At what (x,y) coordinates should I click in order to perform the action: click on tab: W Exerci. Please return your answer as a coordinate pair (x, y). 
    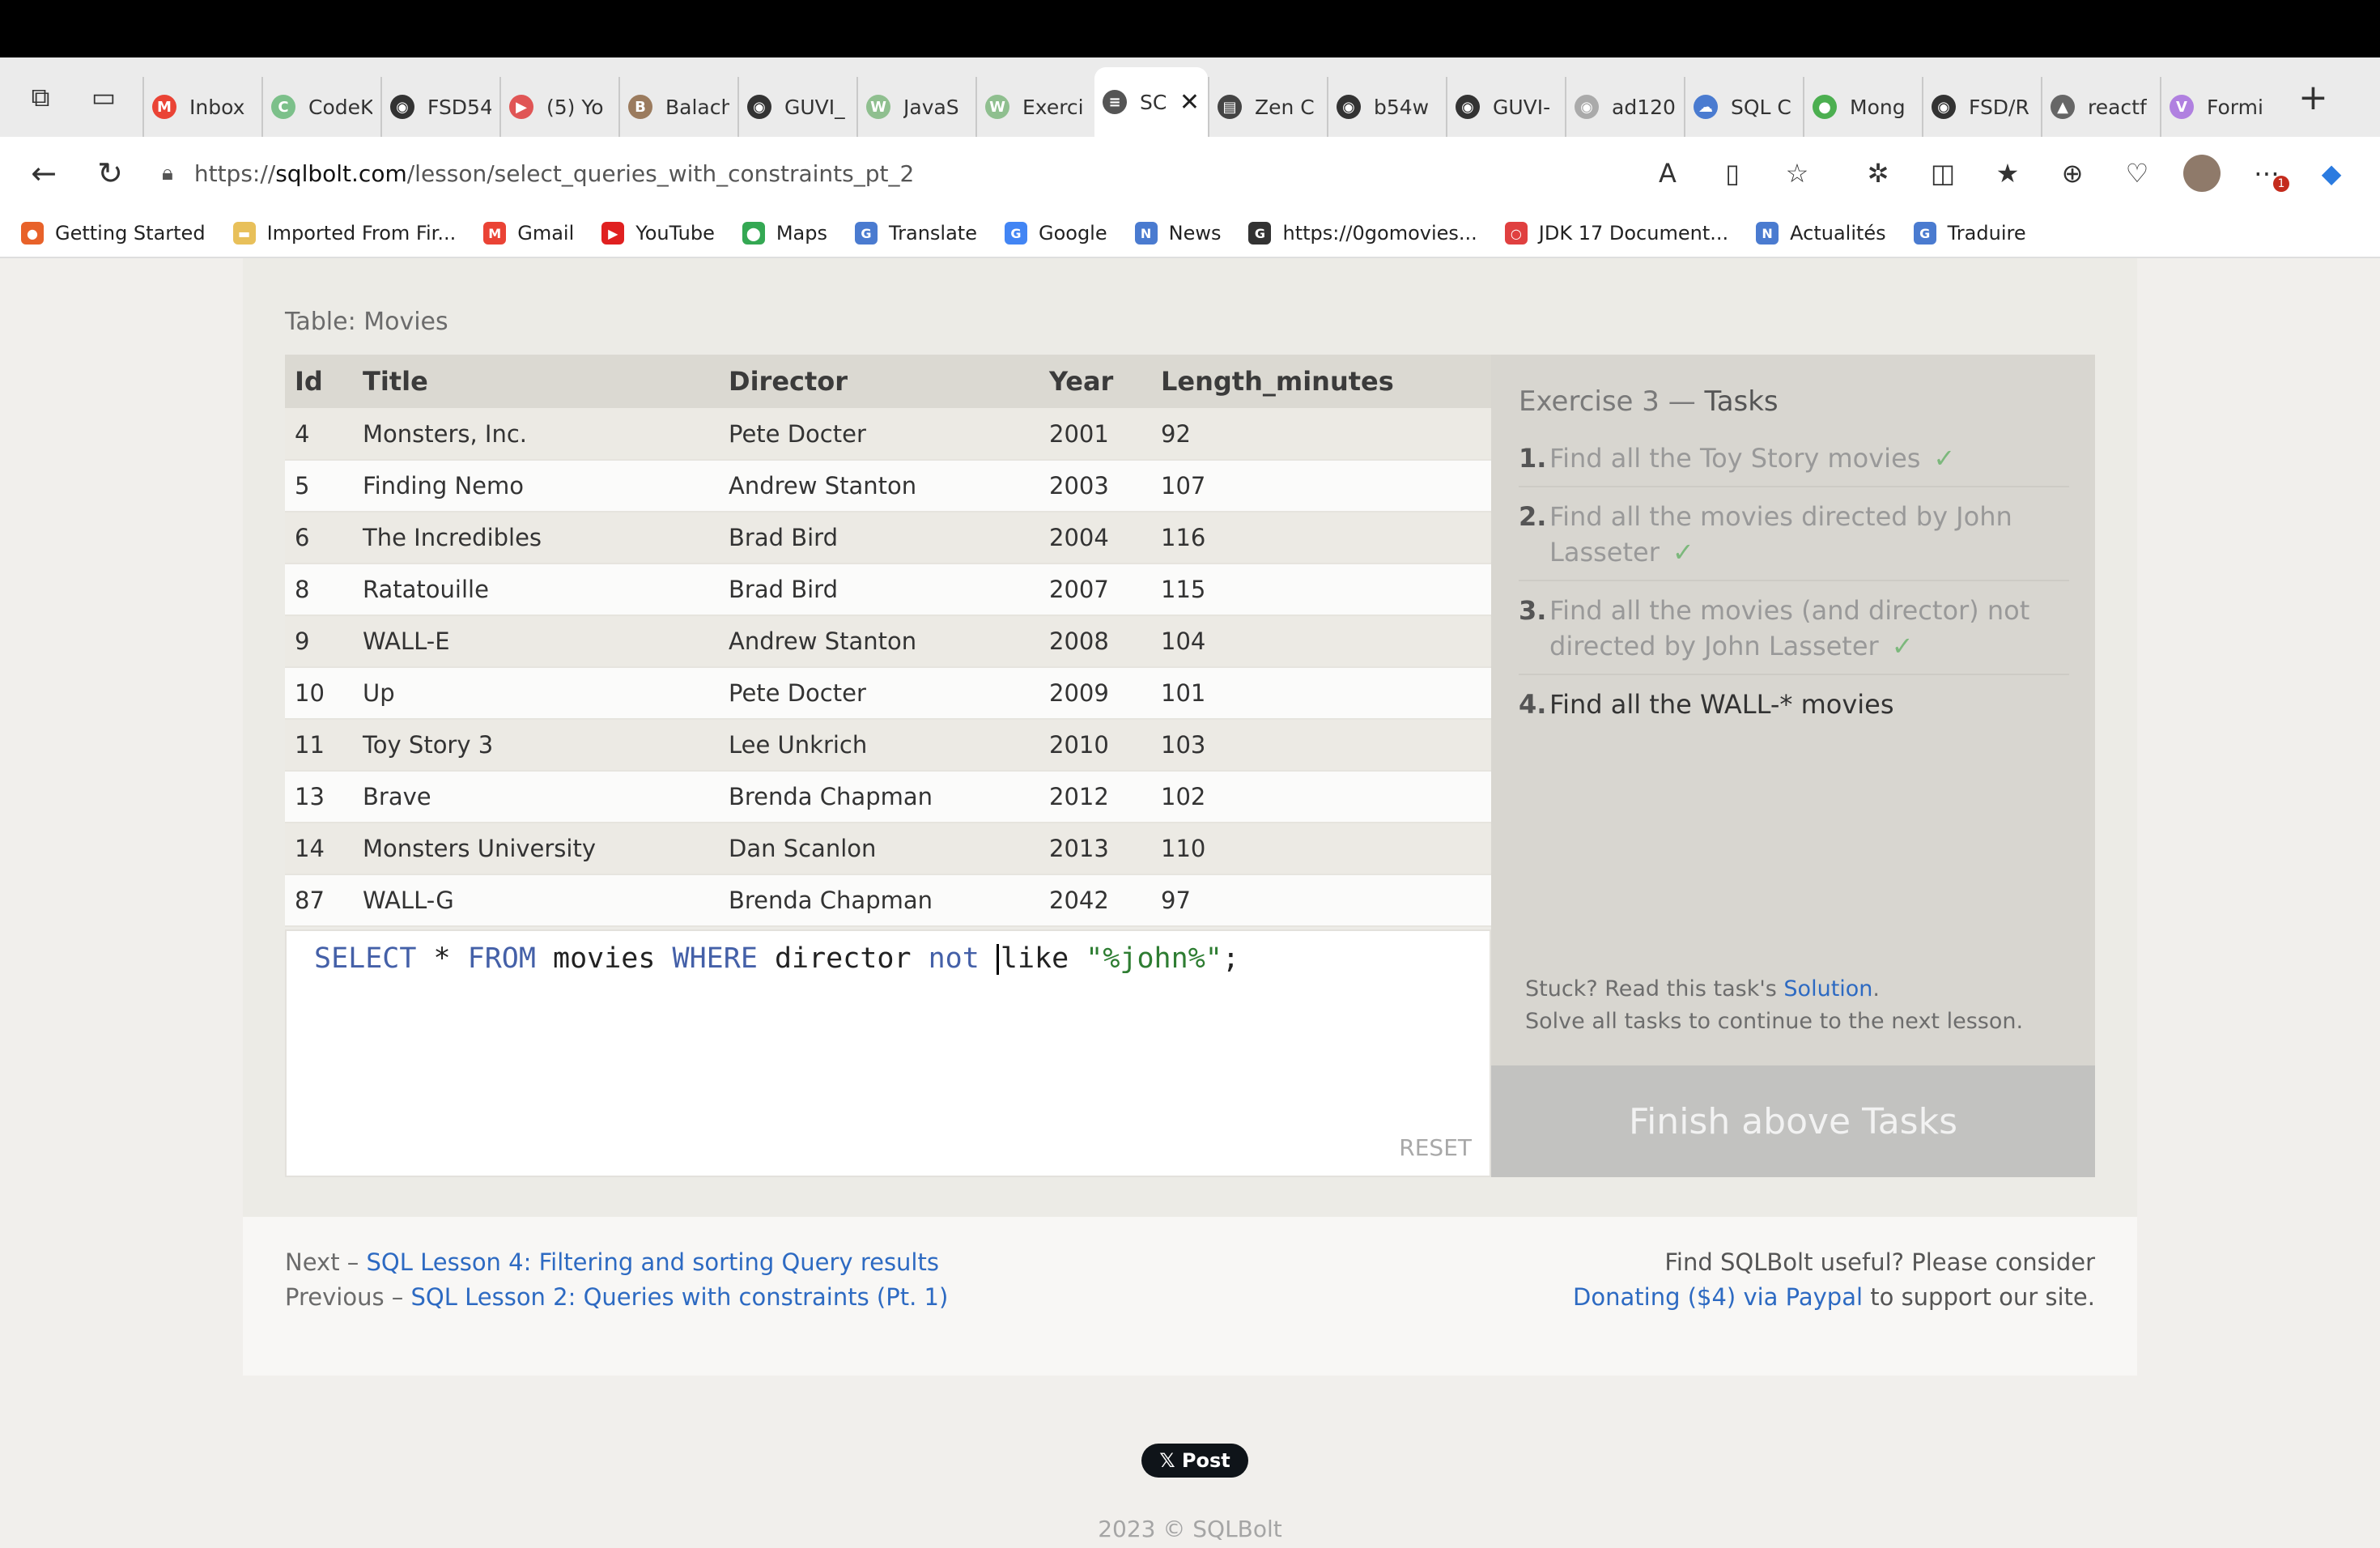
    Looking at the image, I should click on (1034, 107).